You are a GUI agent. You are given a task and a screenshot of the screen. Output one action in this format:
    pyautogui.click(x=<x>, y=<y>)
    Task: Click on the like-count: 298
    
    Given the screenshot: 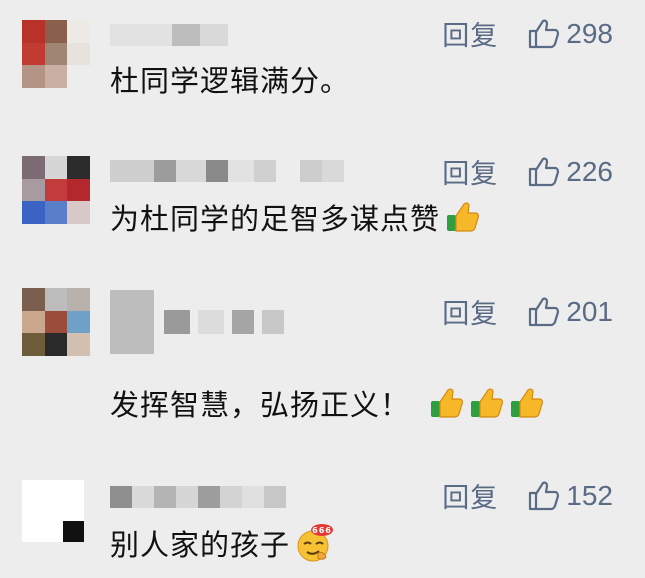 What is the action you would take?
    pyautogui.click(x=589, y=33)
    